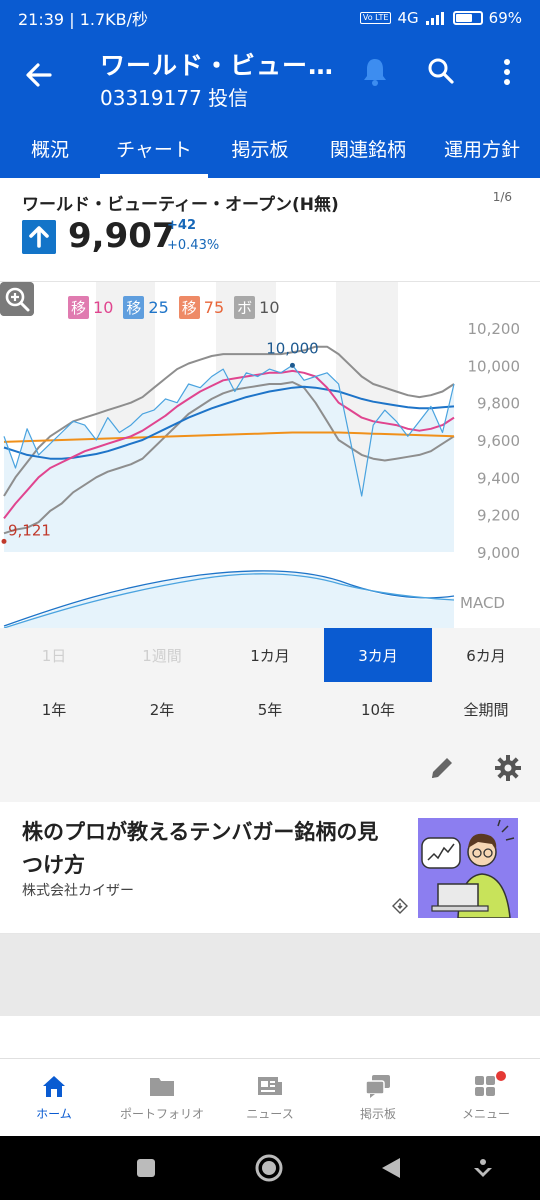 This screenshot has width=540, height=1200. What do you see at coordinates (50, 148) in the screenshot?
I see `tab-overview: 概況` at bounding box center [50, 148].